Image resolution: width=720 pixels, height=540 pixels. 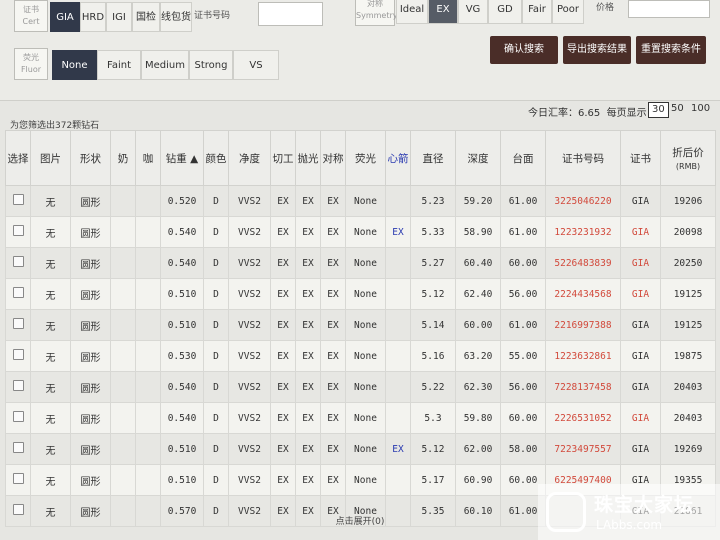 I want to click on cell-diameter: 5.17, so click(x=433, y=480).